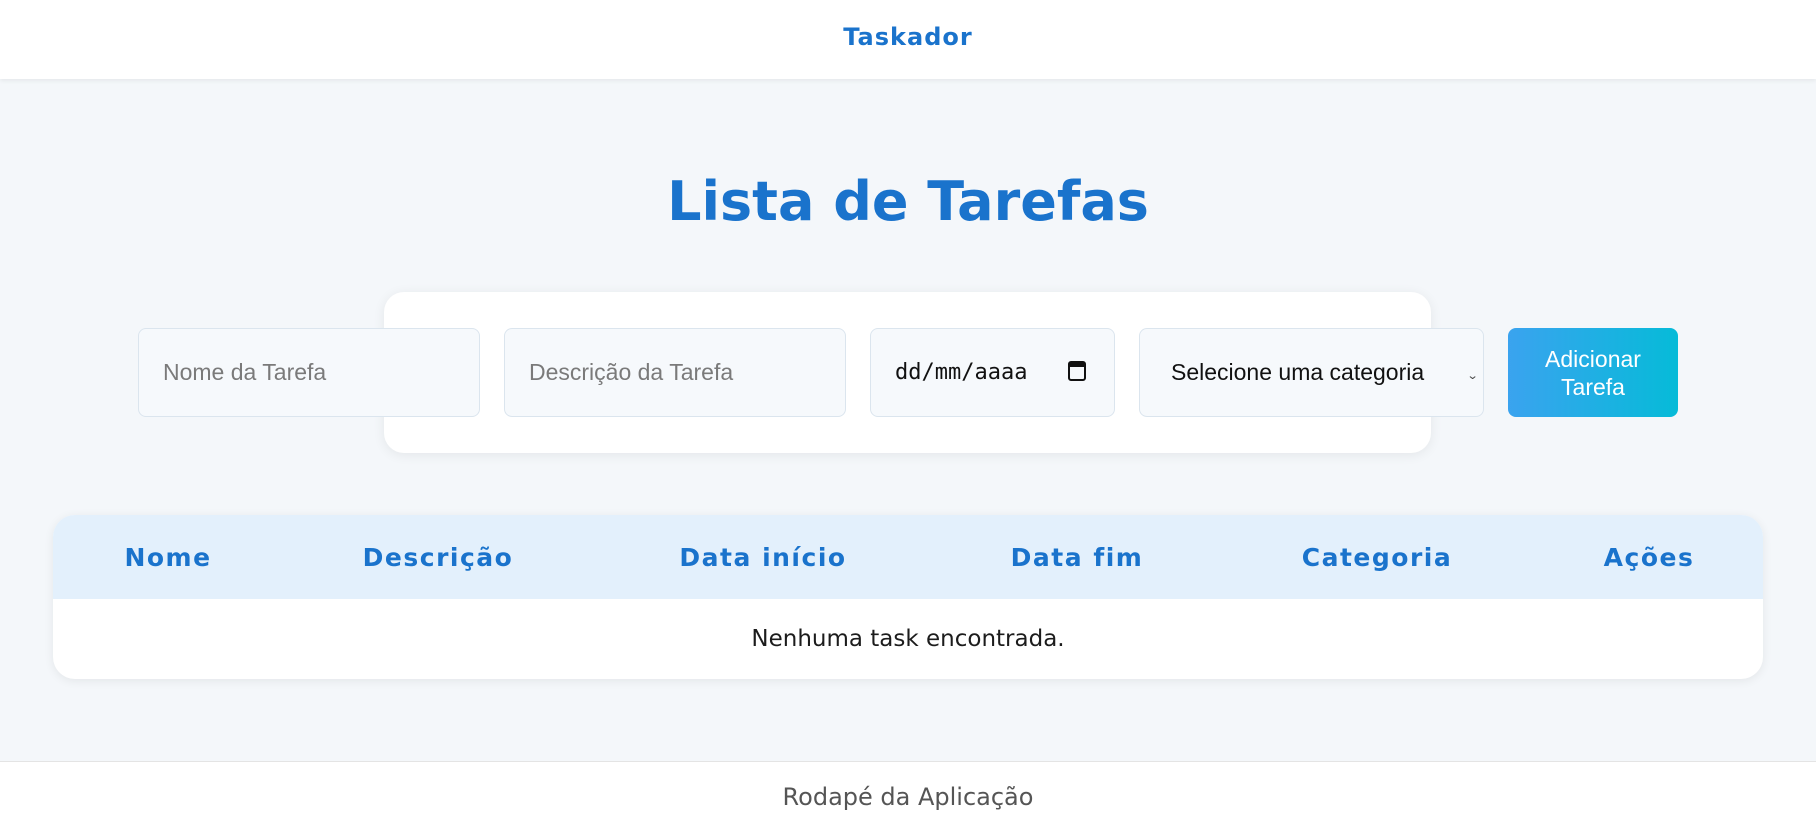  I want to click on brand-link: Taskador, so click(907, 37).